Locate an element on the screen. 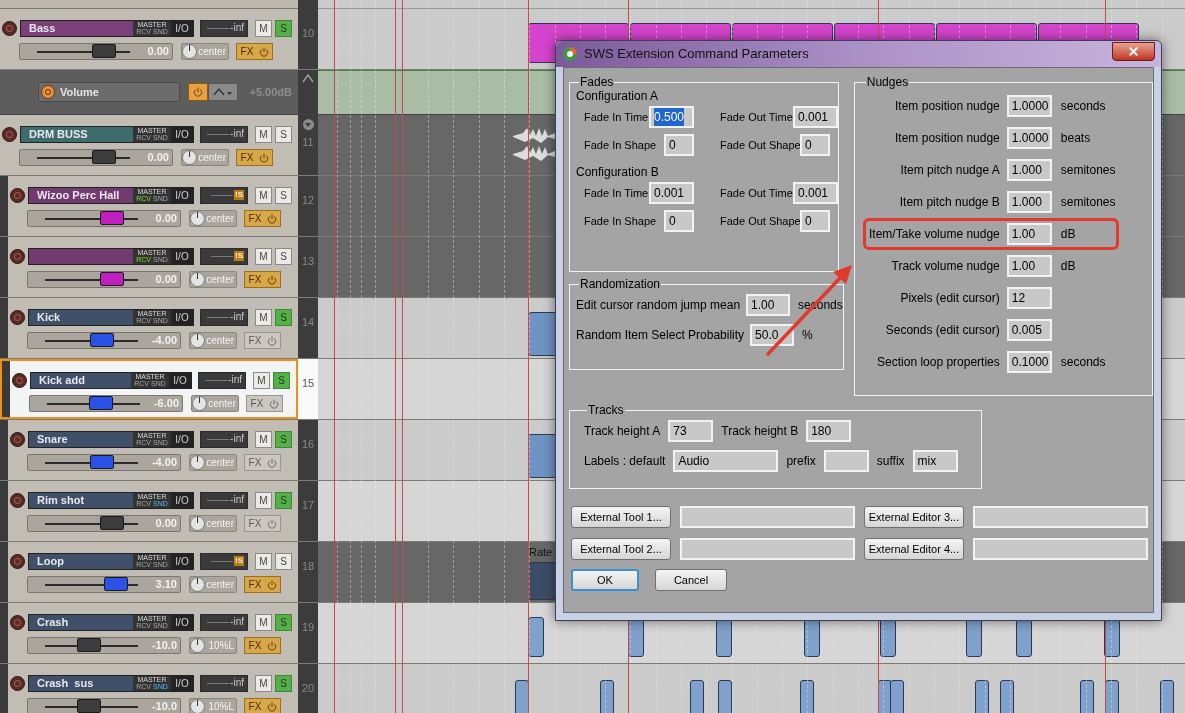 The width and height of the screenshot is (1185, 713). field-label: Seconds (edit cursor) is located at coordinates (942, 330).